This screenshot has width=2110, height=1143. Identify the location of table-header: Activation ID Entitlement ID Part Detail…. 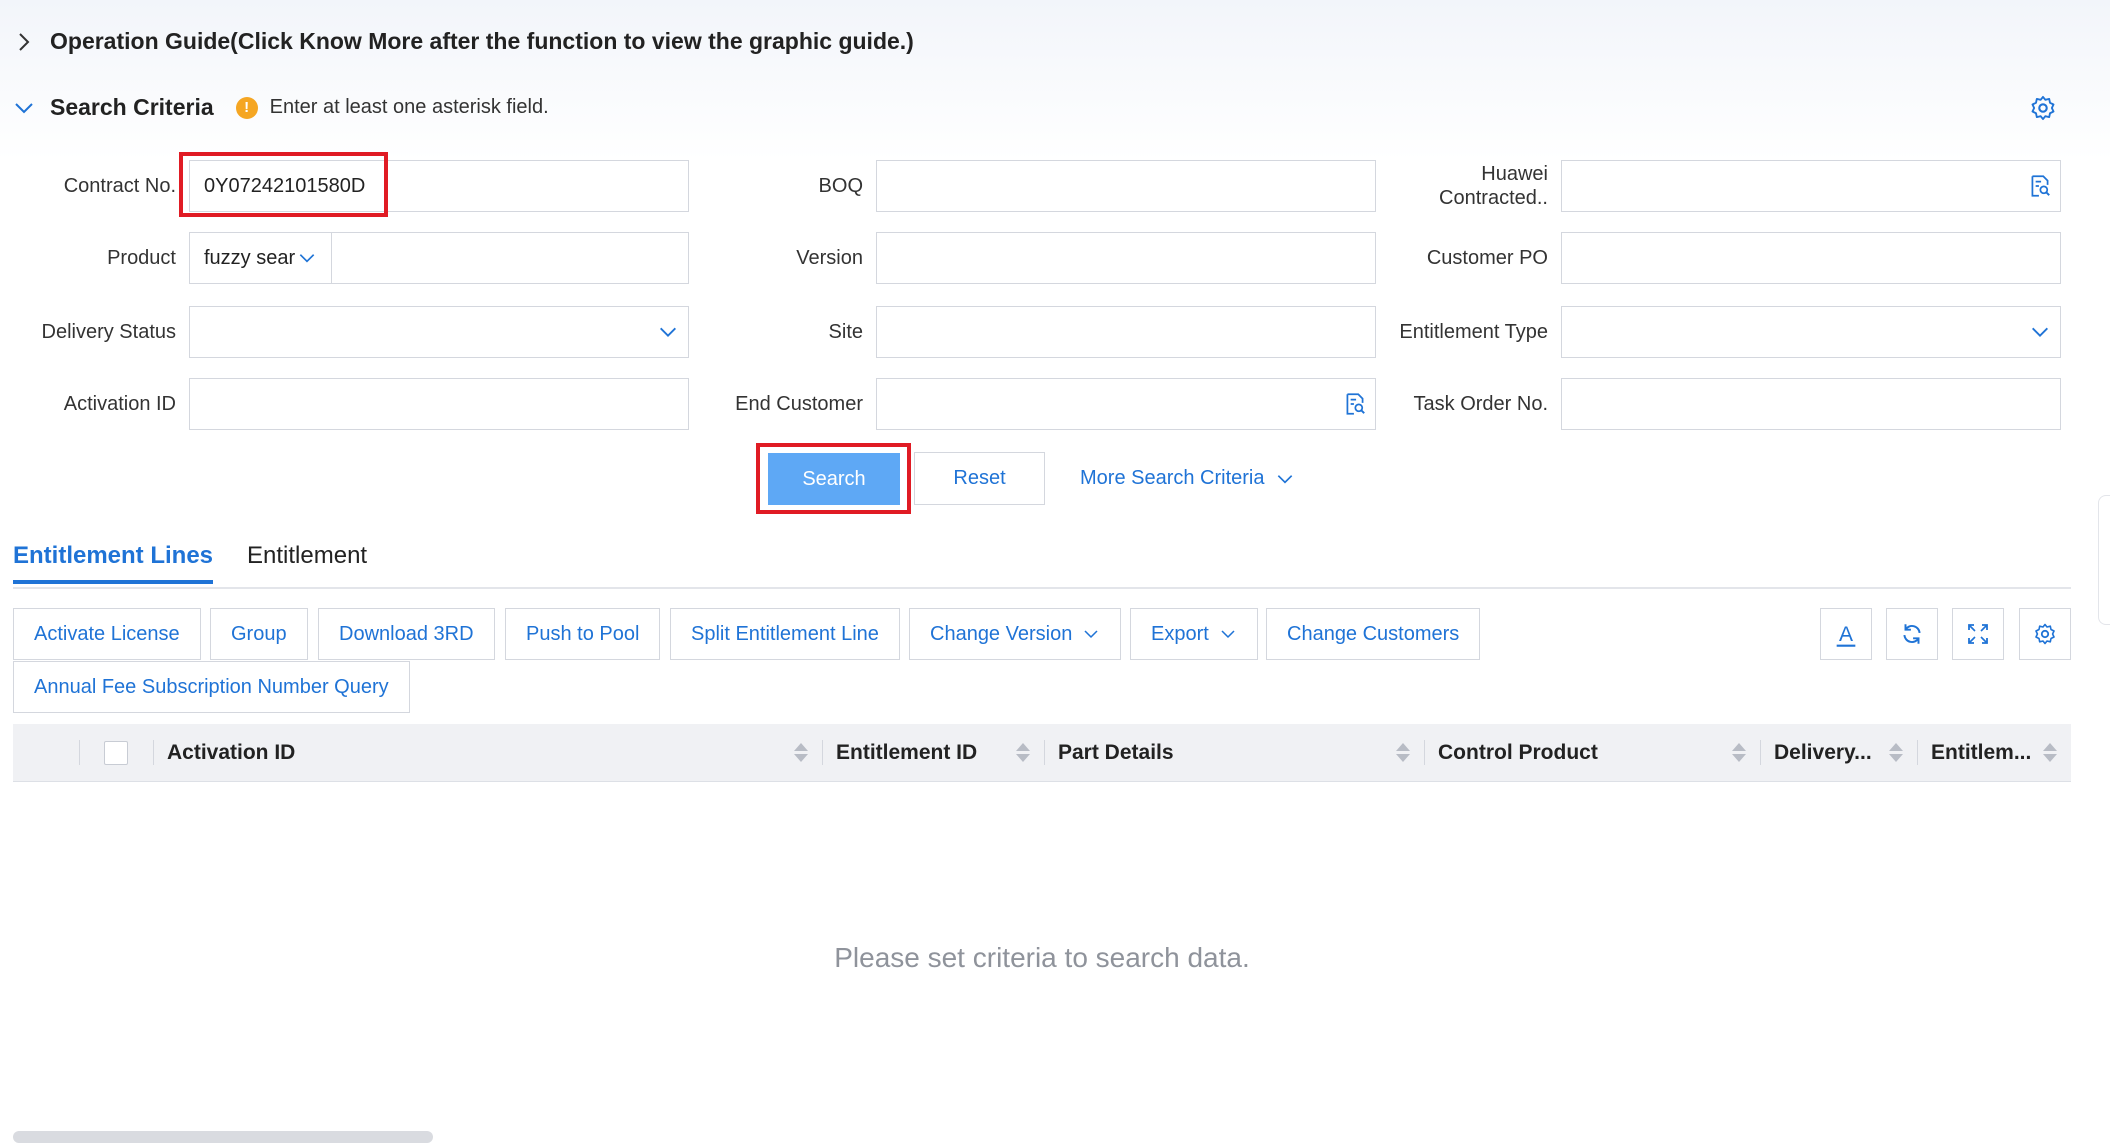
(1042, 753).